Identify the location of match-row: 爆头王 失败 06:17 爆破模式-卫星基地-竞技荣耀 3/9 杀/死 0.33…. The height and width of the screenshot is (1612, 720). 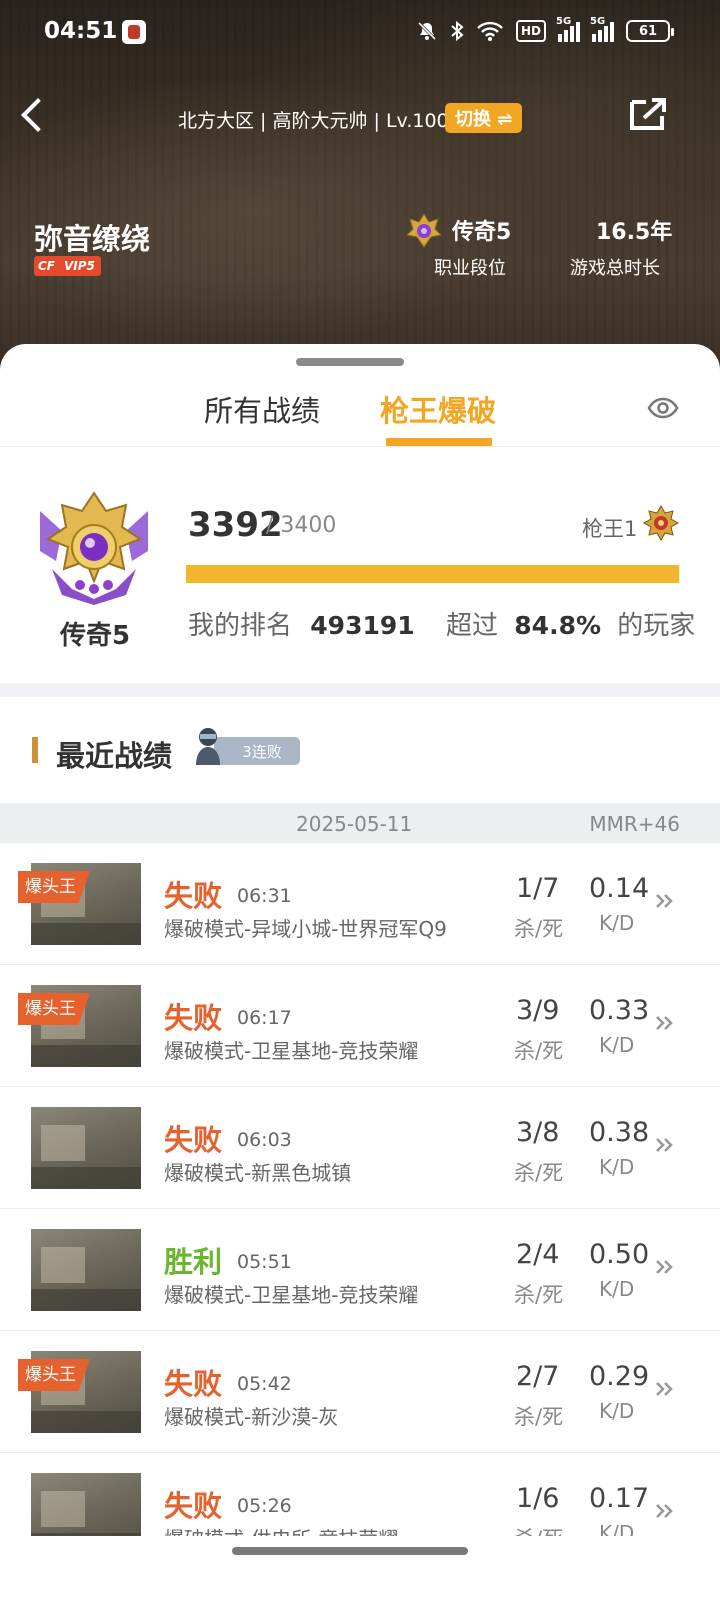
(360, 1026).